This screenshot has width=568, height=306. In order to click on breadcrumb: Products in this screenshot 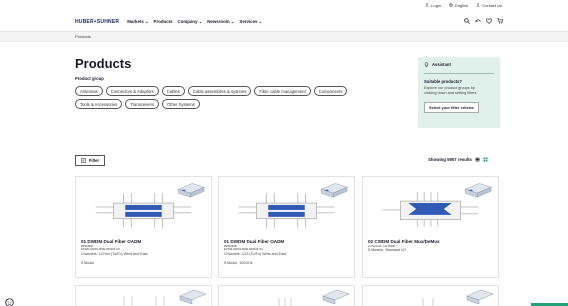, I will do `click(284, 37)`.